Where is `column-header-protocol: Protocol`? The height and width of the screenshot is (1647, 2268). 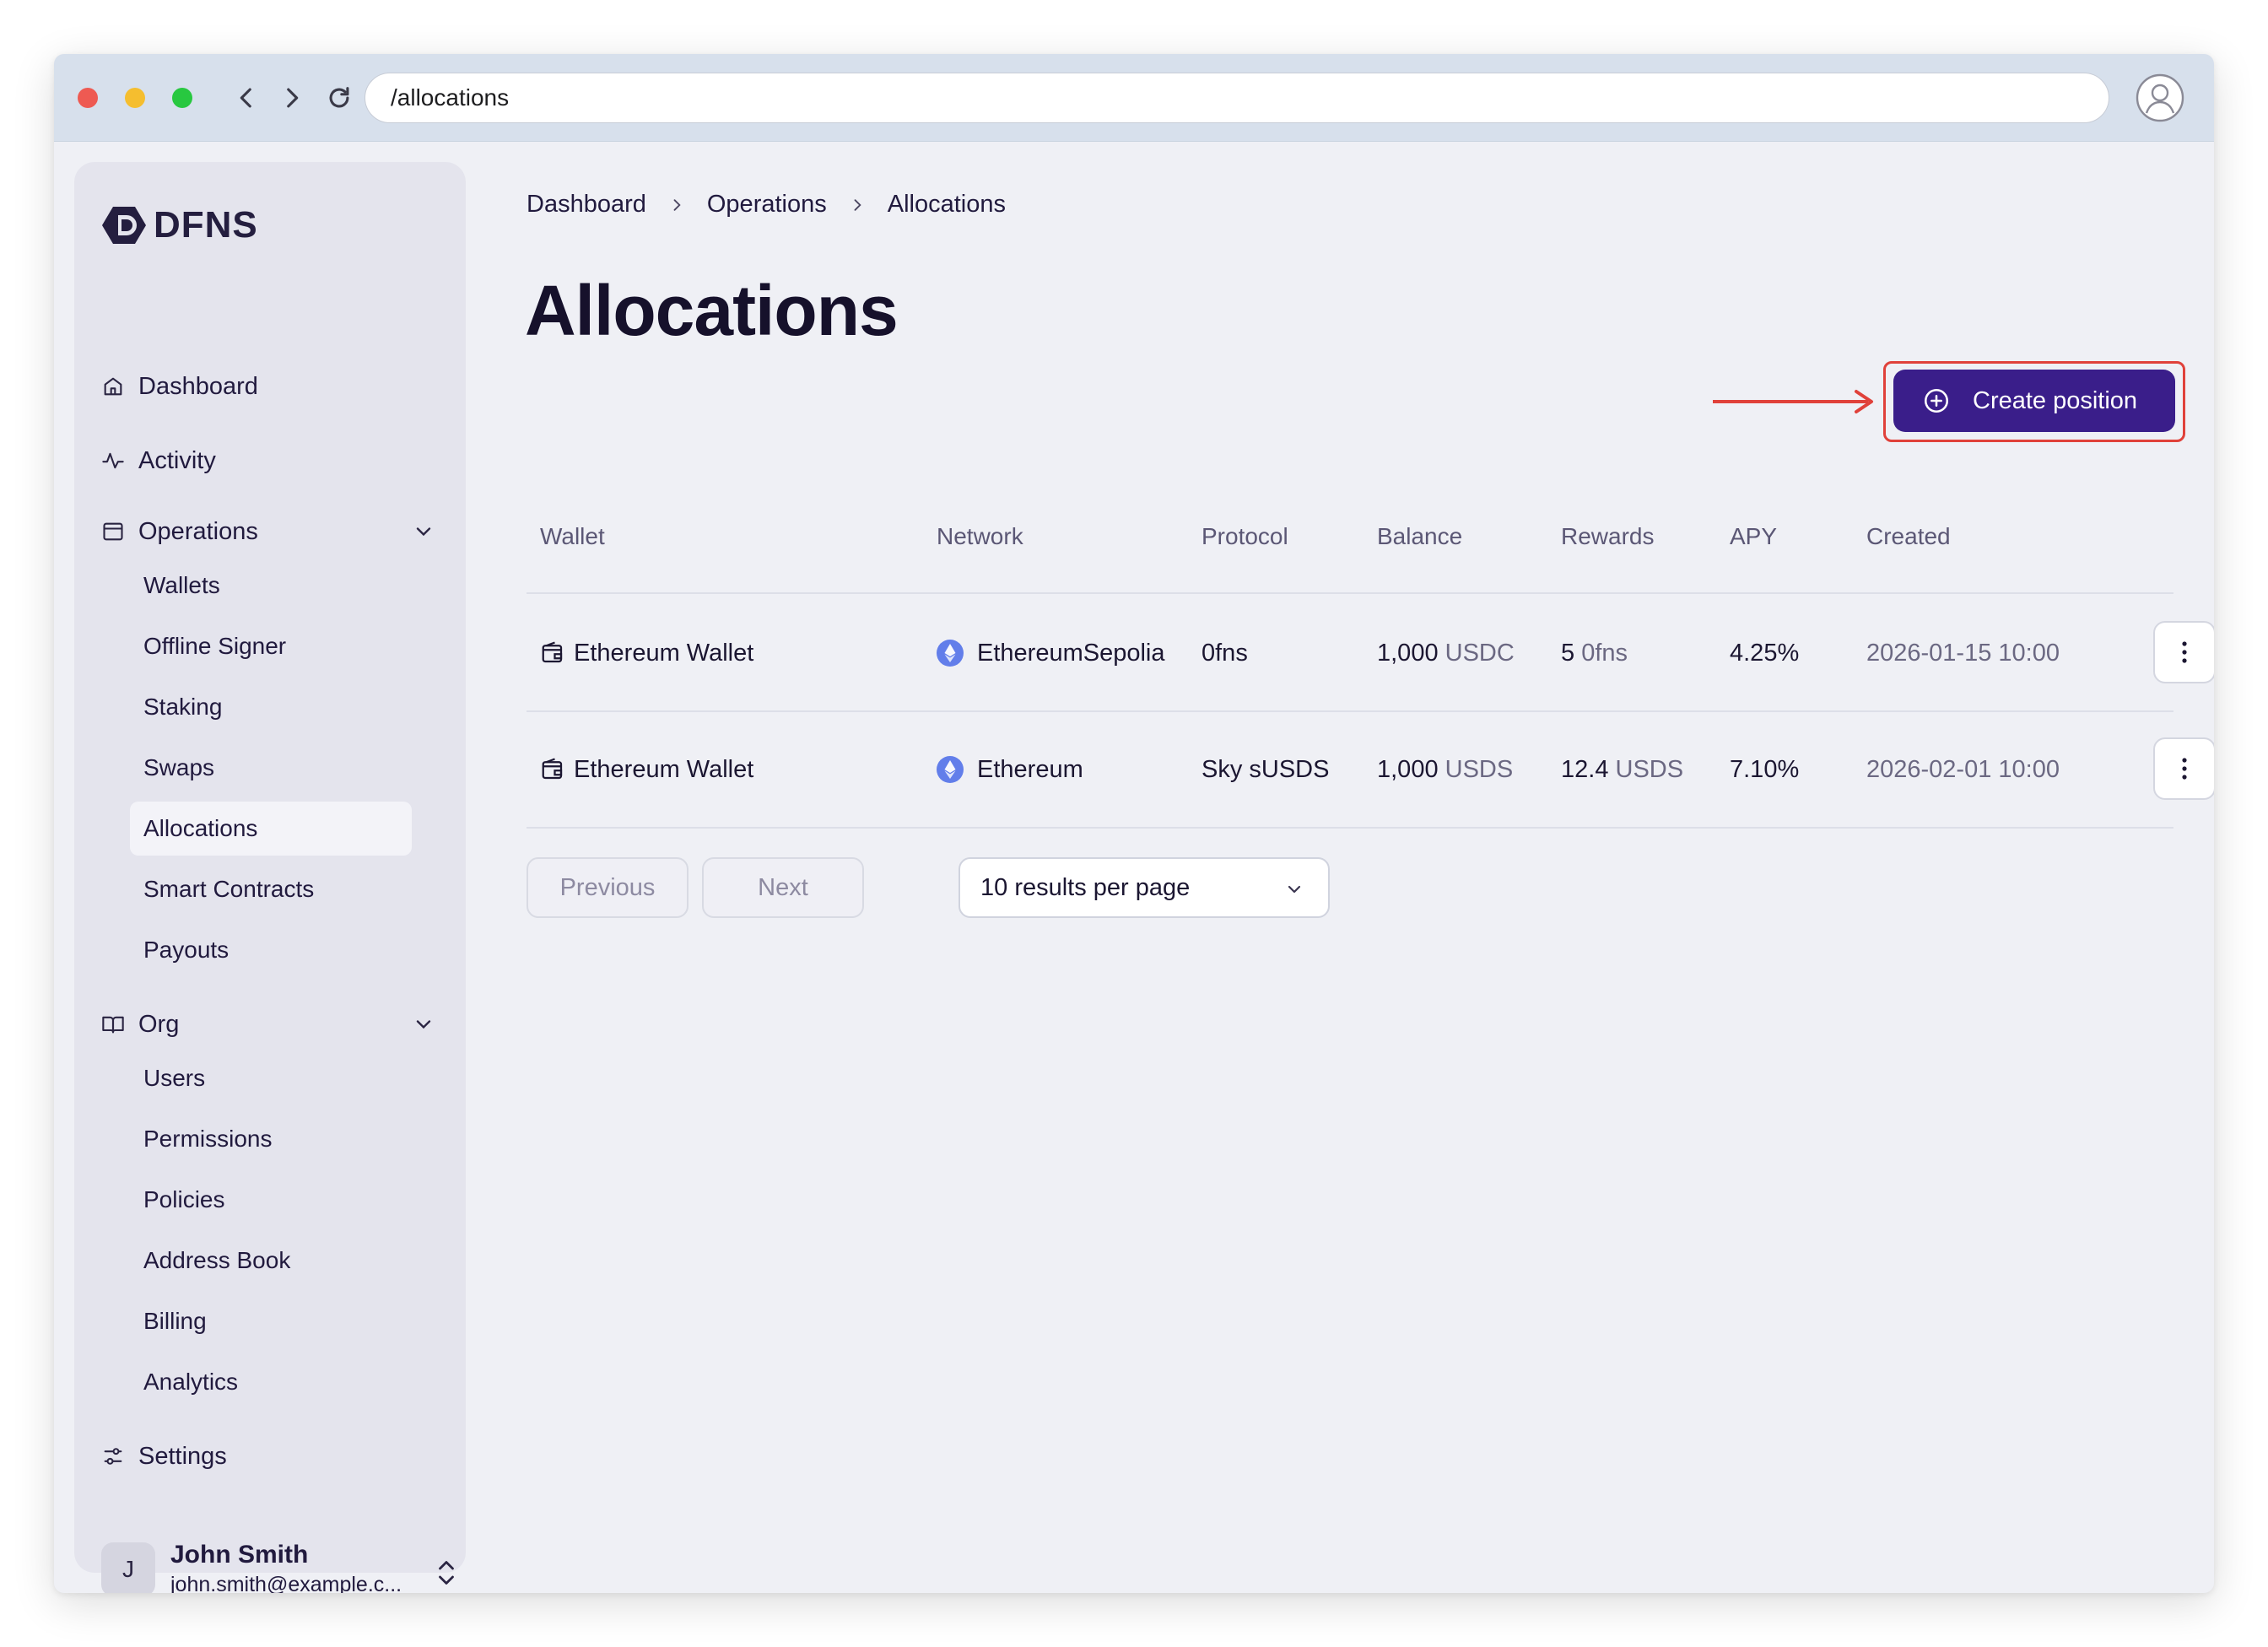 column-header-protocol: Protocol is located at coordinates (1245, 536).